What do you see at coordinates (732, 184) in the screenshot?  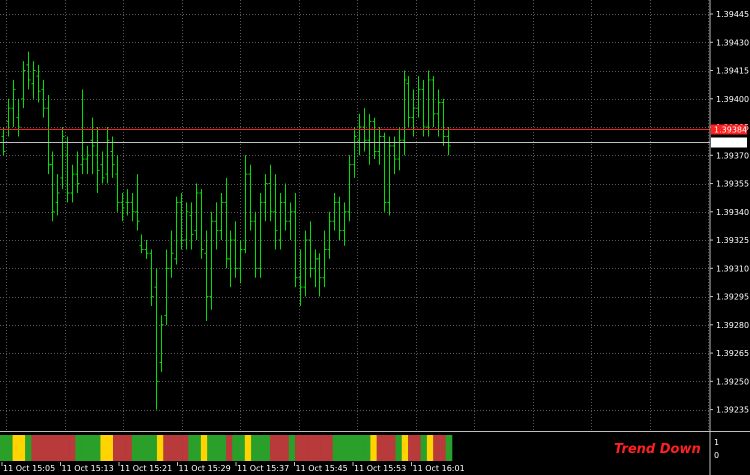 I see `price-tick-label: 1.39355` at bounding box center [732, 184].